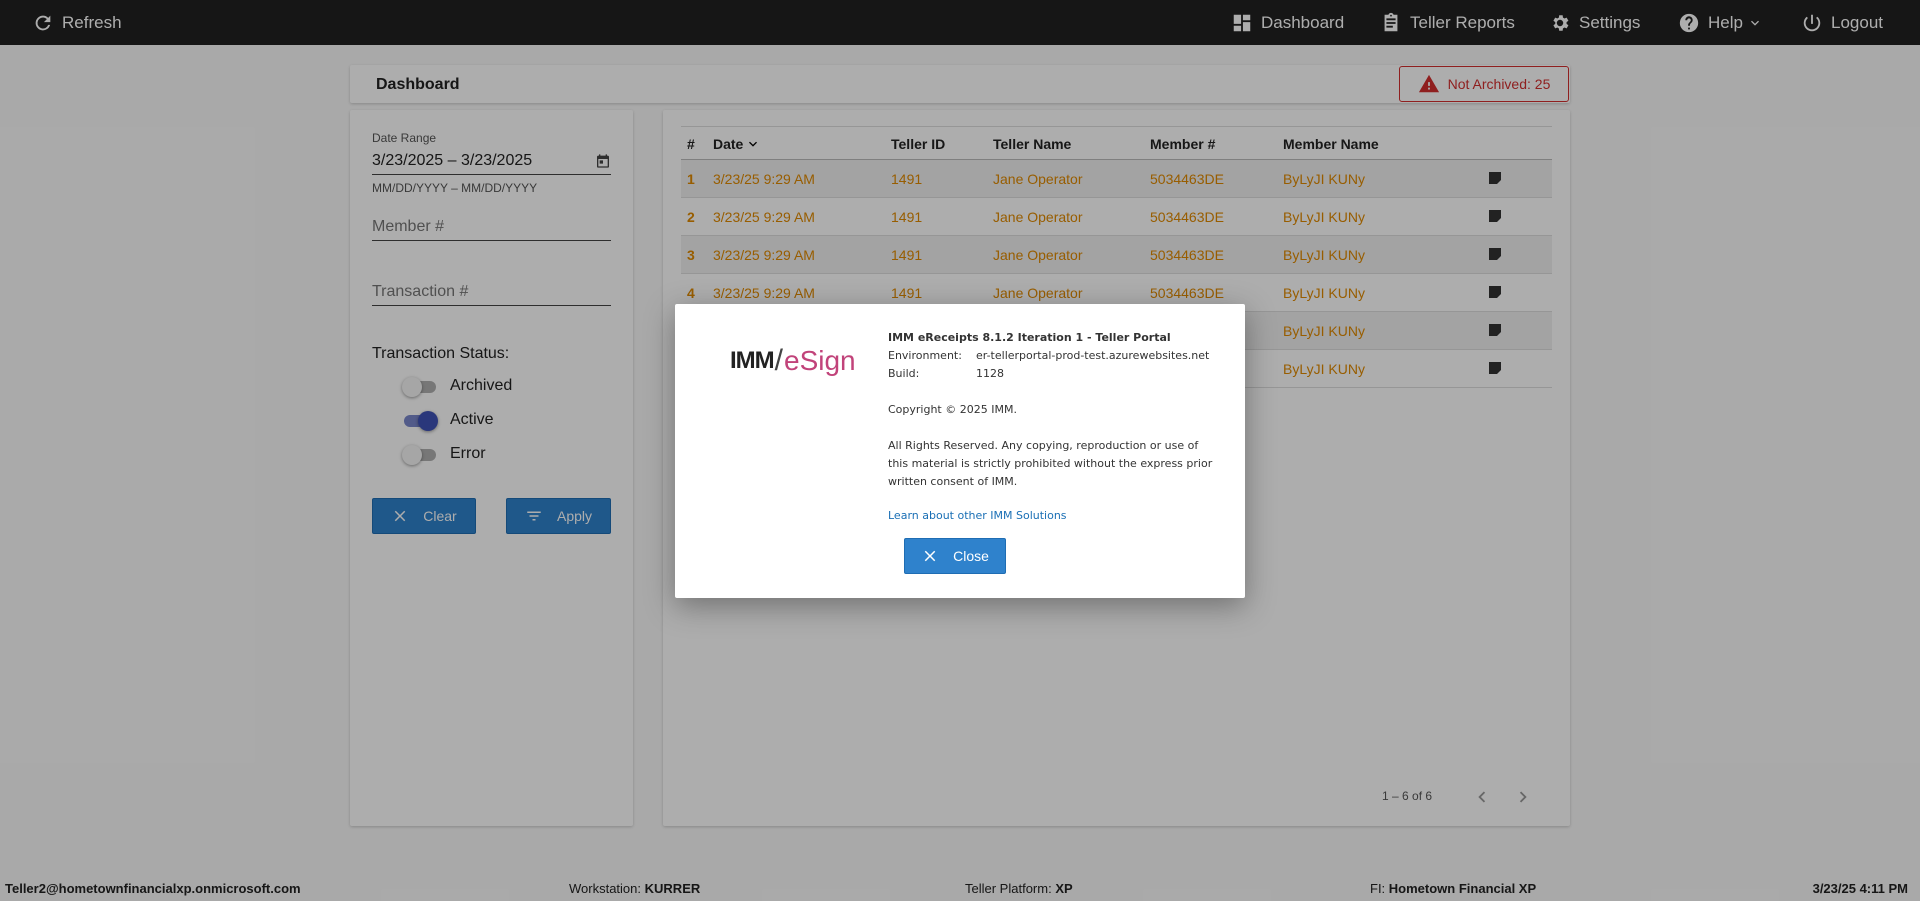  Describe the element at coordinates (820, 360) in the screenshot. I see `logo-esign: eSign` at that location.